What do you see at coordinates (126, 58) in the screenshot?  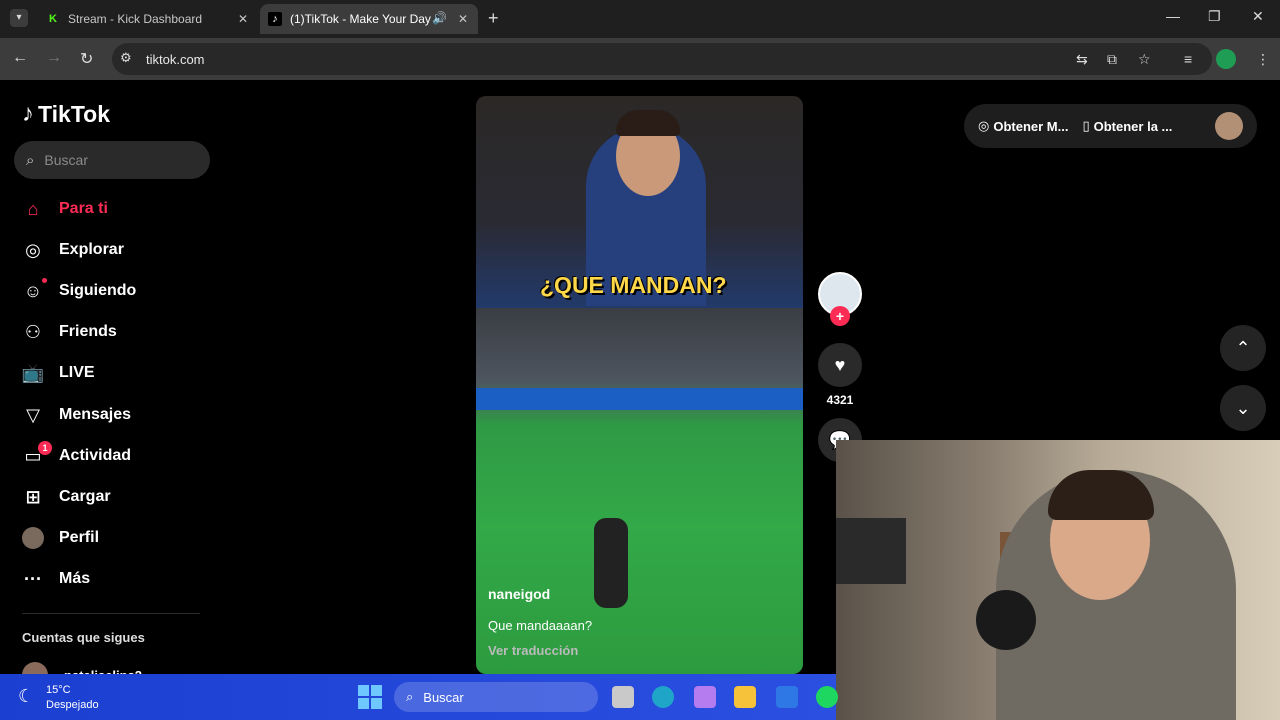 I see `site-info-icon: ⚙` at bounding box center [126, 58].